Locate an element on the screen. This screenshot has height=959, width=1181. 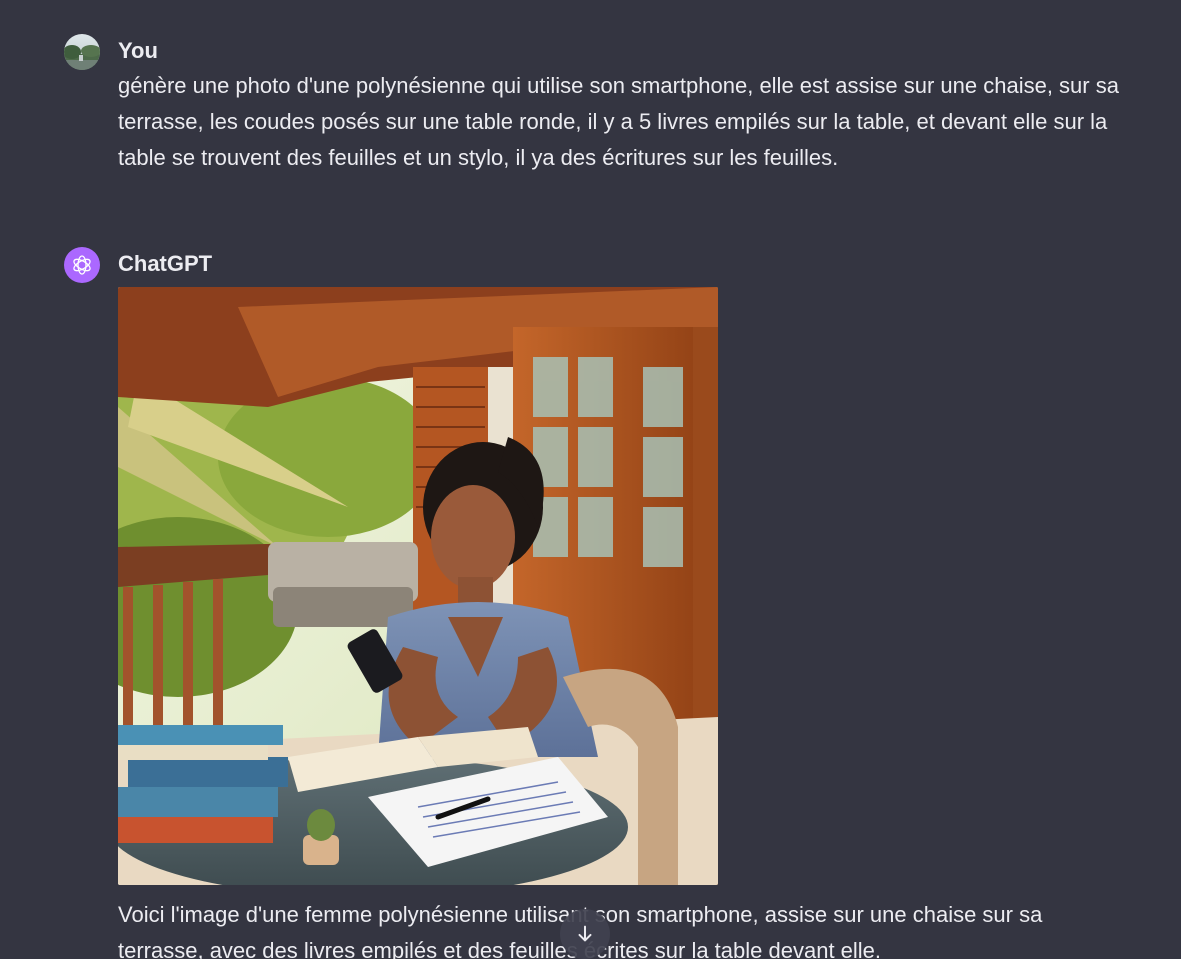
user-avatar is located at coordinates (82, 52).